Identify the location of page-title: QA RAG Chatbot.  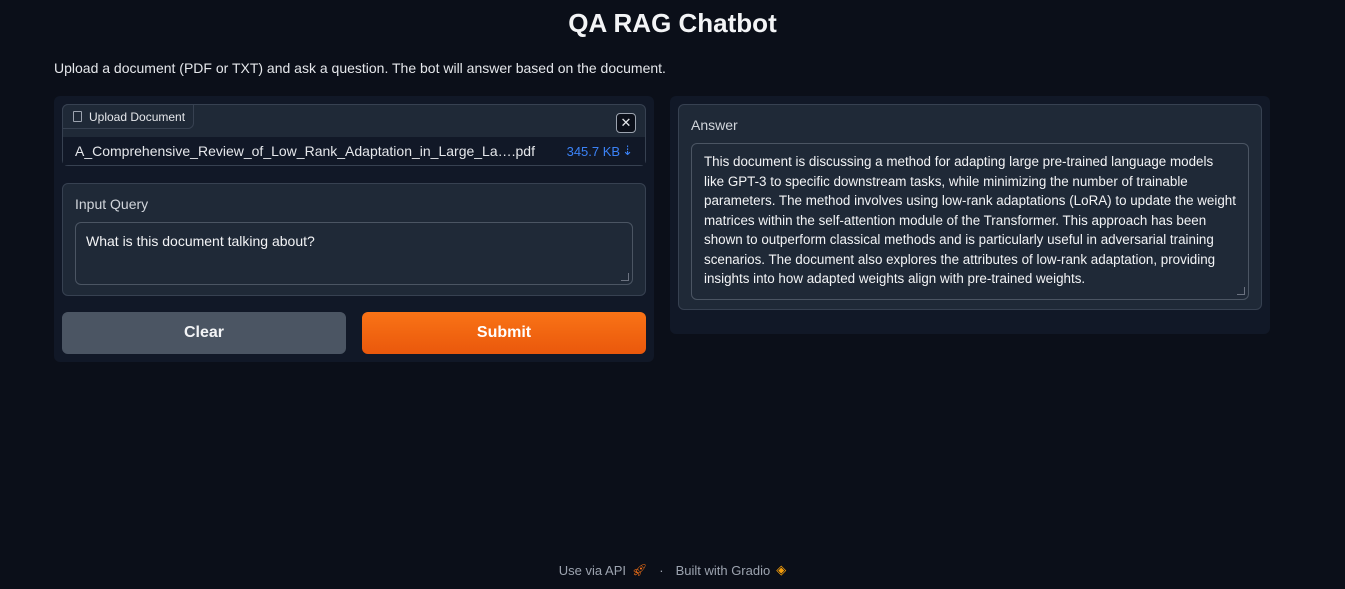
(672, 23).